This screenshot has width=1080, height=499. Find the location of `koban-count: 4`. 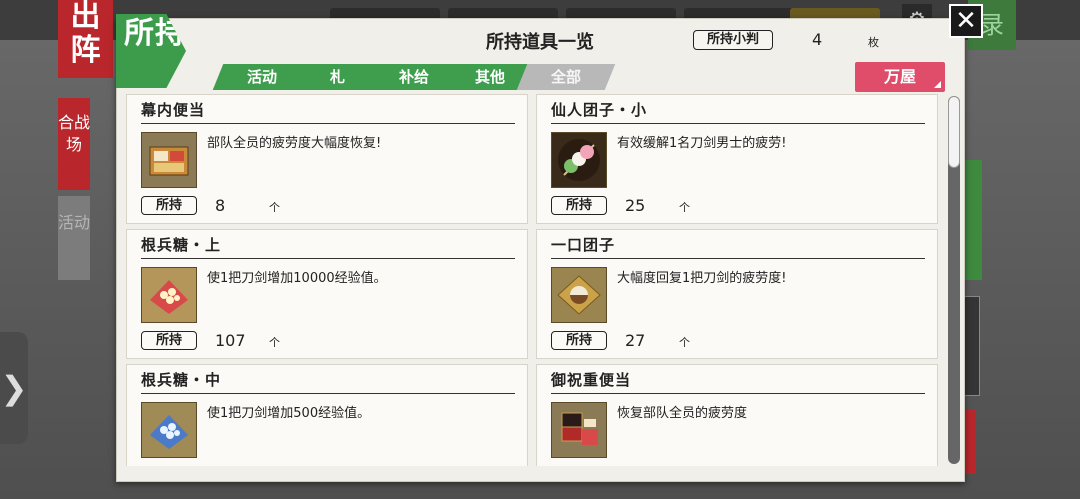

koban-count: 4 is located at coordinates (817, 39).